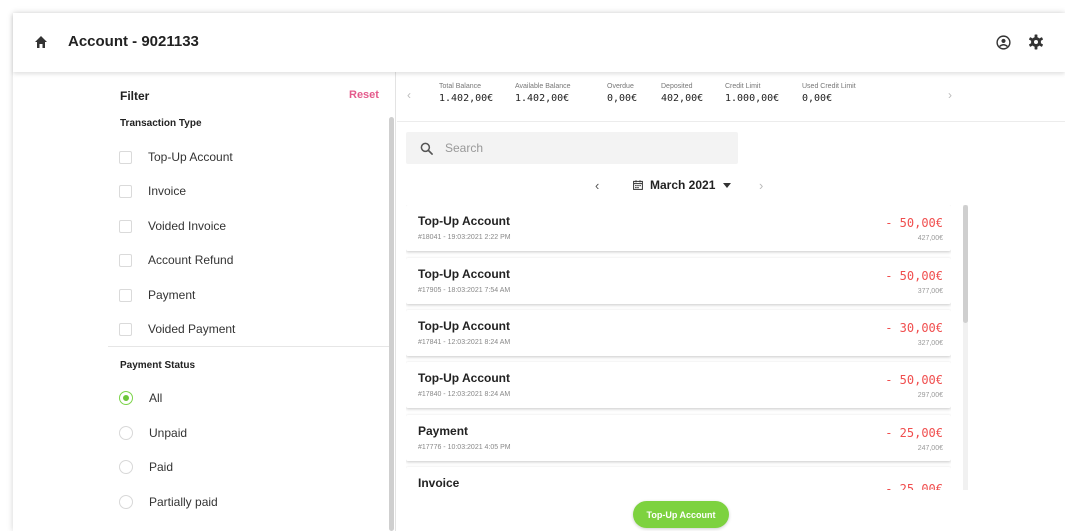  What do you see at coordinates (950, 95) in the screenshot?
I see `summary-next-arrow: ›` at bounding box center [950, 95].